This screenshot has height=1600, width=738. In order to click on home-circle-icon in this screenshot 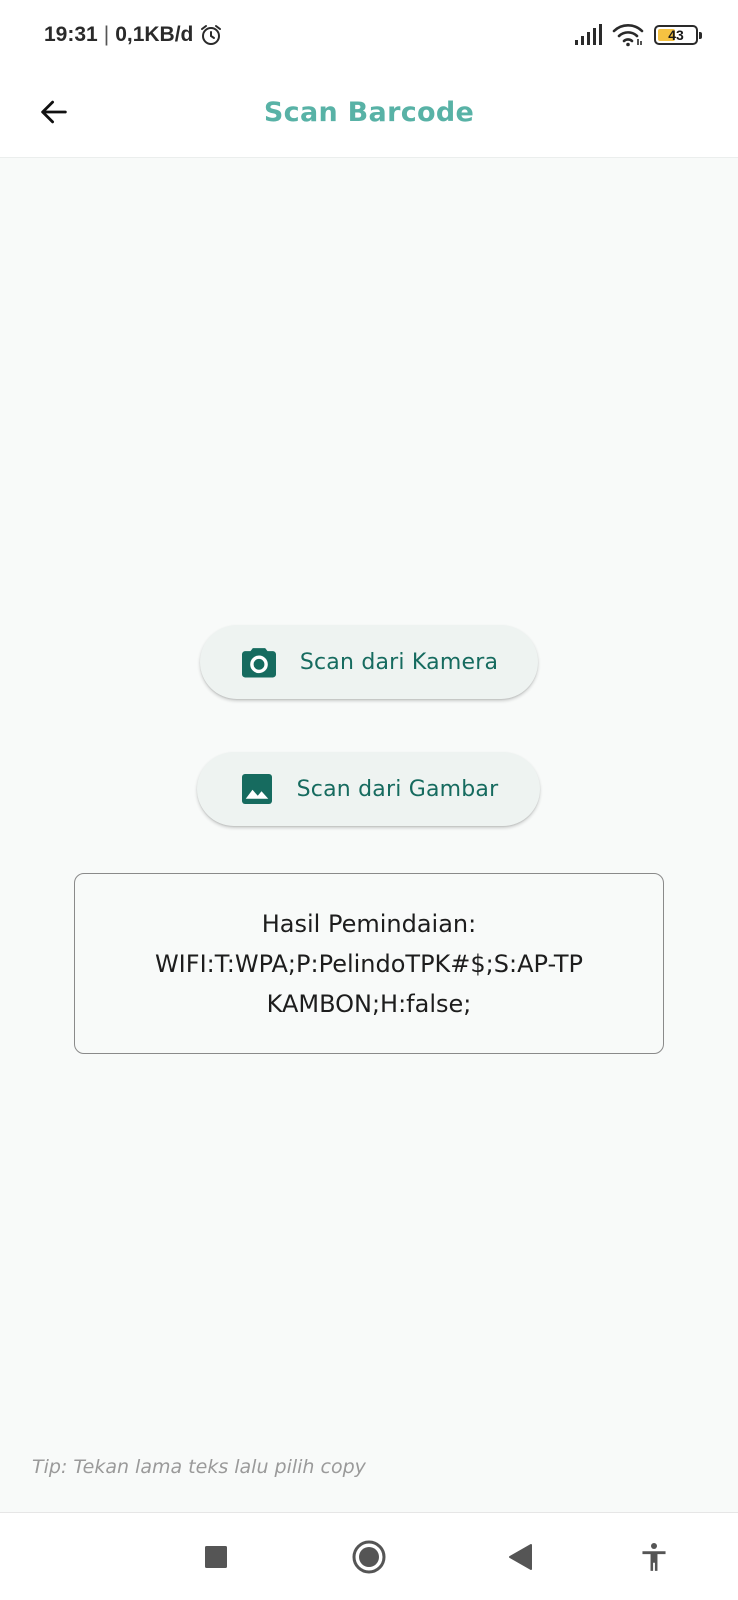, I will do `click(369, 1557)`.